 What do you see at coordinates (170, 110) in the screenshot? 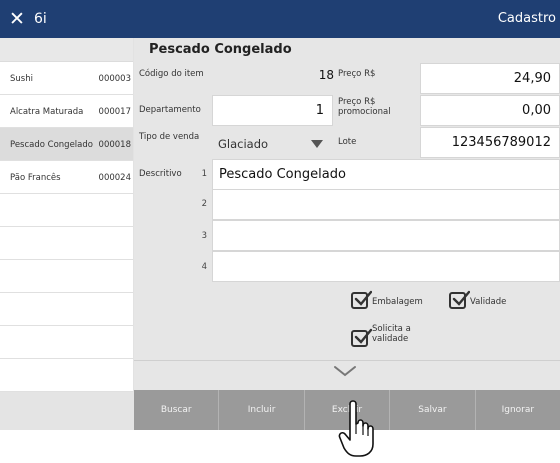
I see `departamento-label: Departamento` at bounding box center [170, 110].